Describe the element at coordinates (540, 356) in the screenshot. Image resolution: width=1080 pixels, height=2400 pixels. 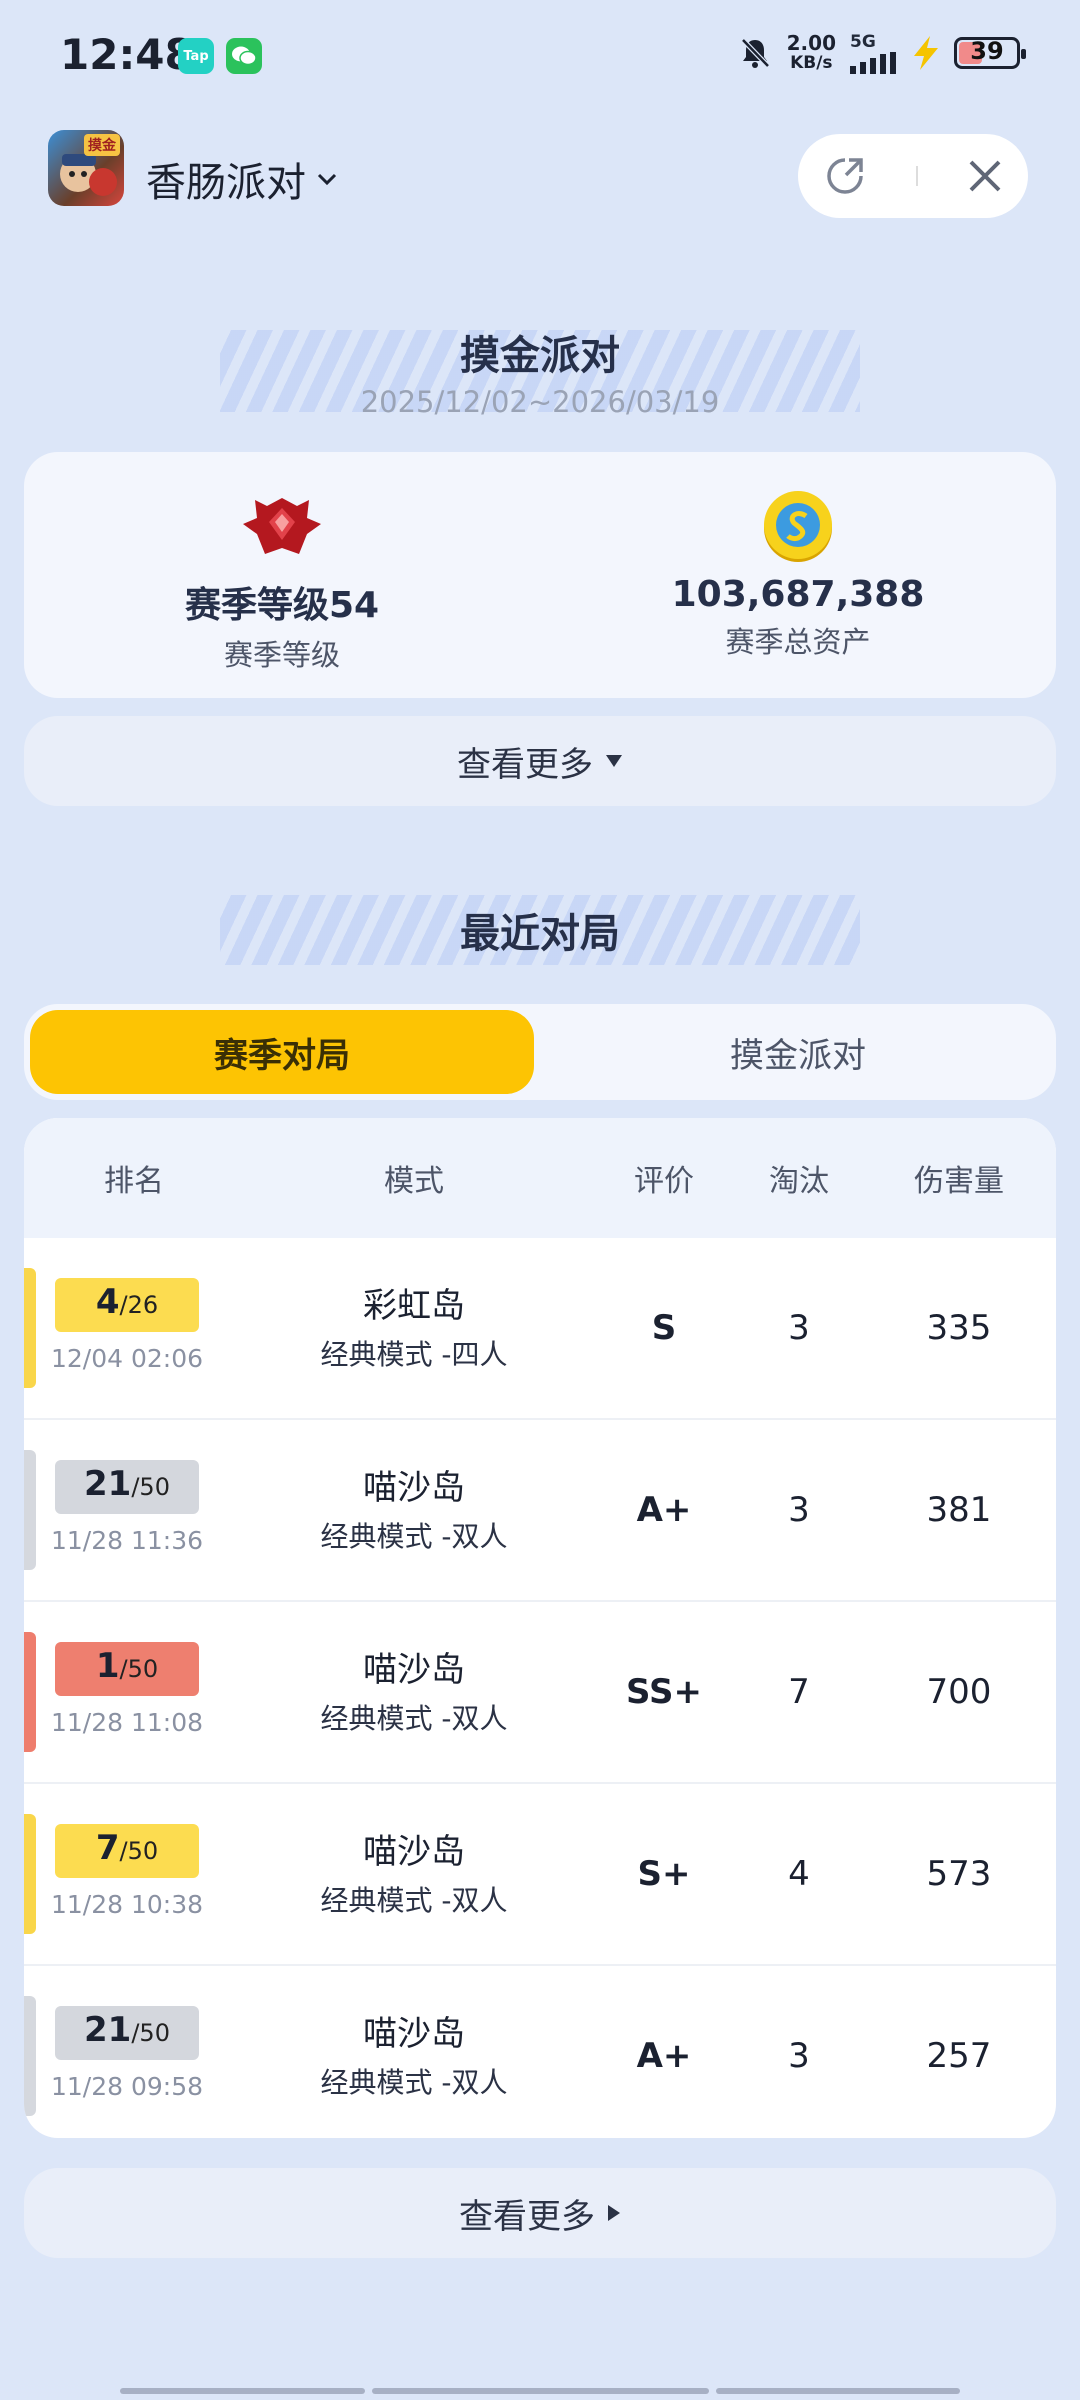
I see `season-title: 摸金派对` at that location.